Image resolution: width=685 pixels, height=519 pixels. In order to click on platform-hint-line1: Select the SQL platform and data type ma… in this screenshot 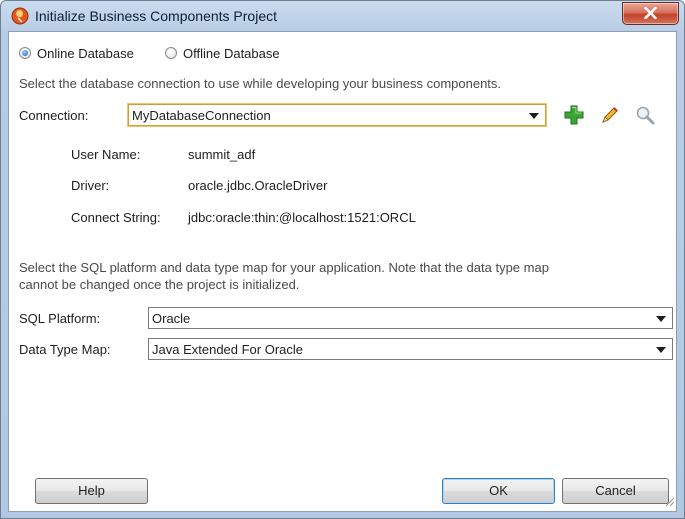, I will do `click(284, 267)`.